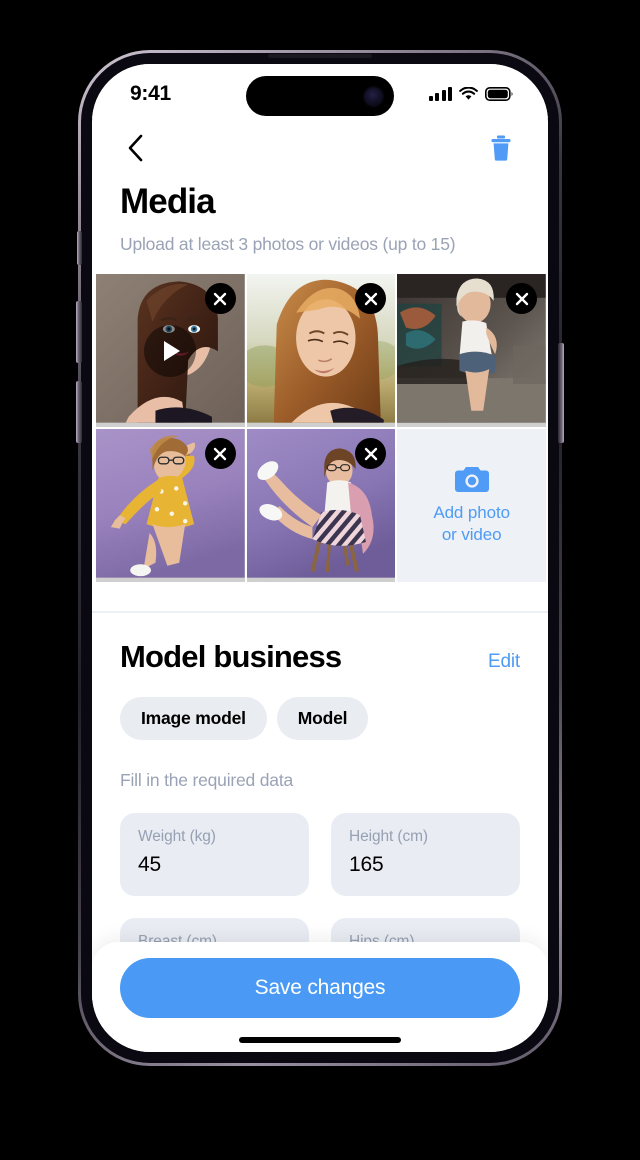  I want to click on status-time: 9:41, so click(150, 93).